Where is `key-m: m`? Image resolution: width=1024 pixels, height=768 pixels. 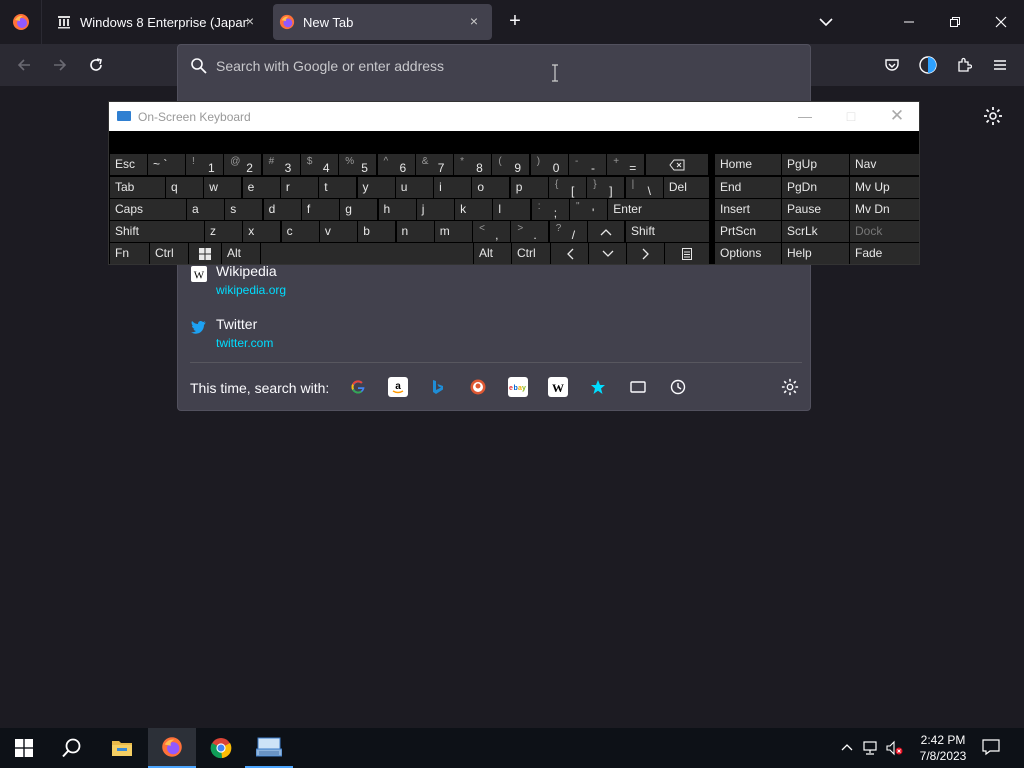 key-m: m is located at coordinates (453, 231).